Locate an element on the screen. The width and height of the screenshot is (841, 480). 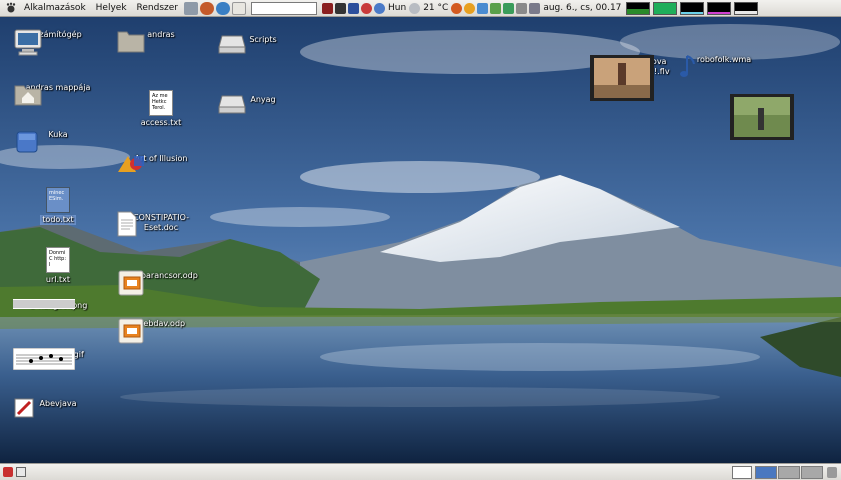
menu-system: Rendszer is located at coordinates (157, 8).